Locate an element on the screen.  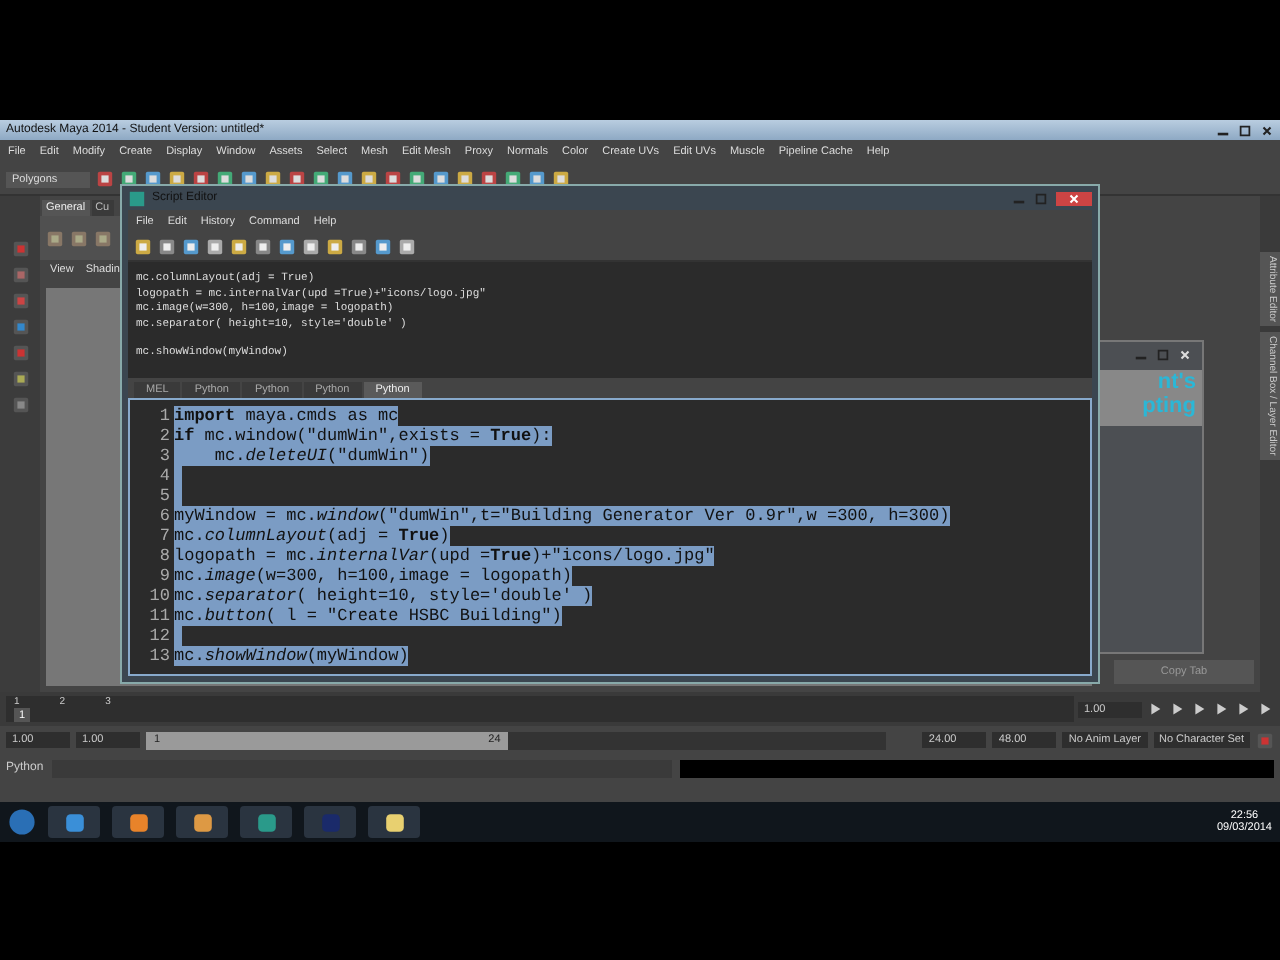
line-number: 7 is located at coordinates (164, 536).